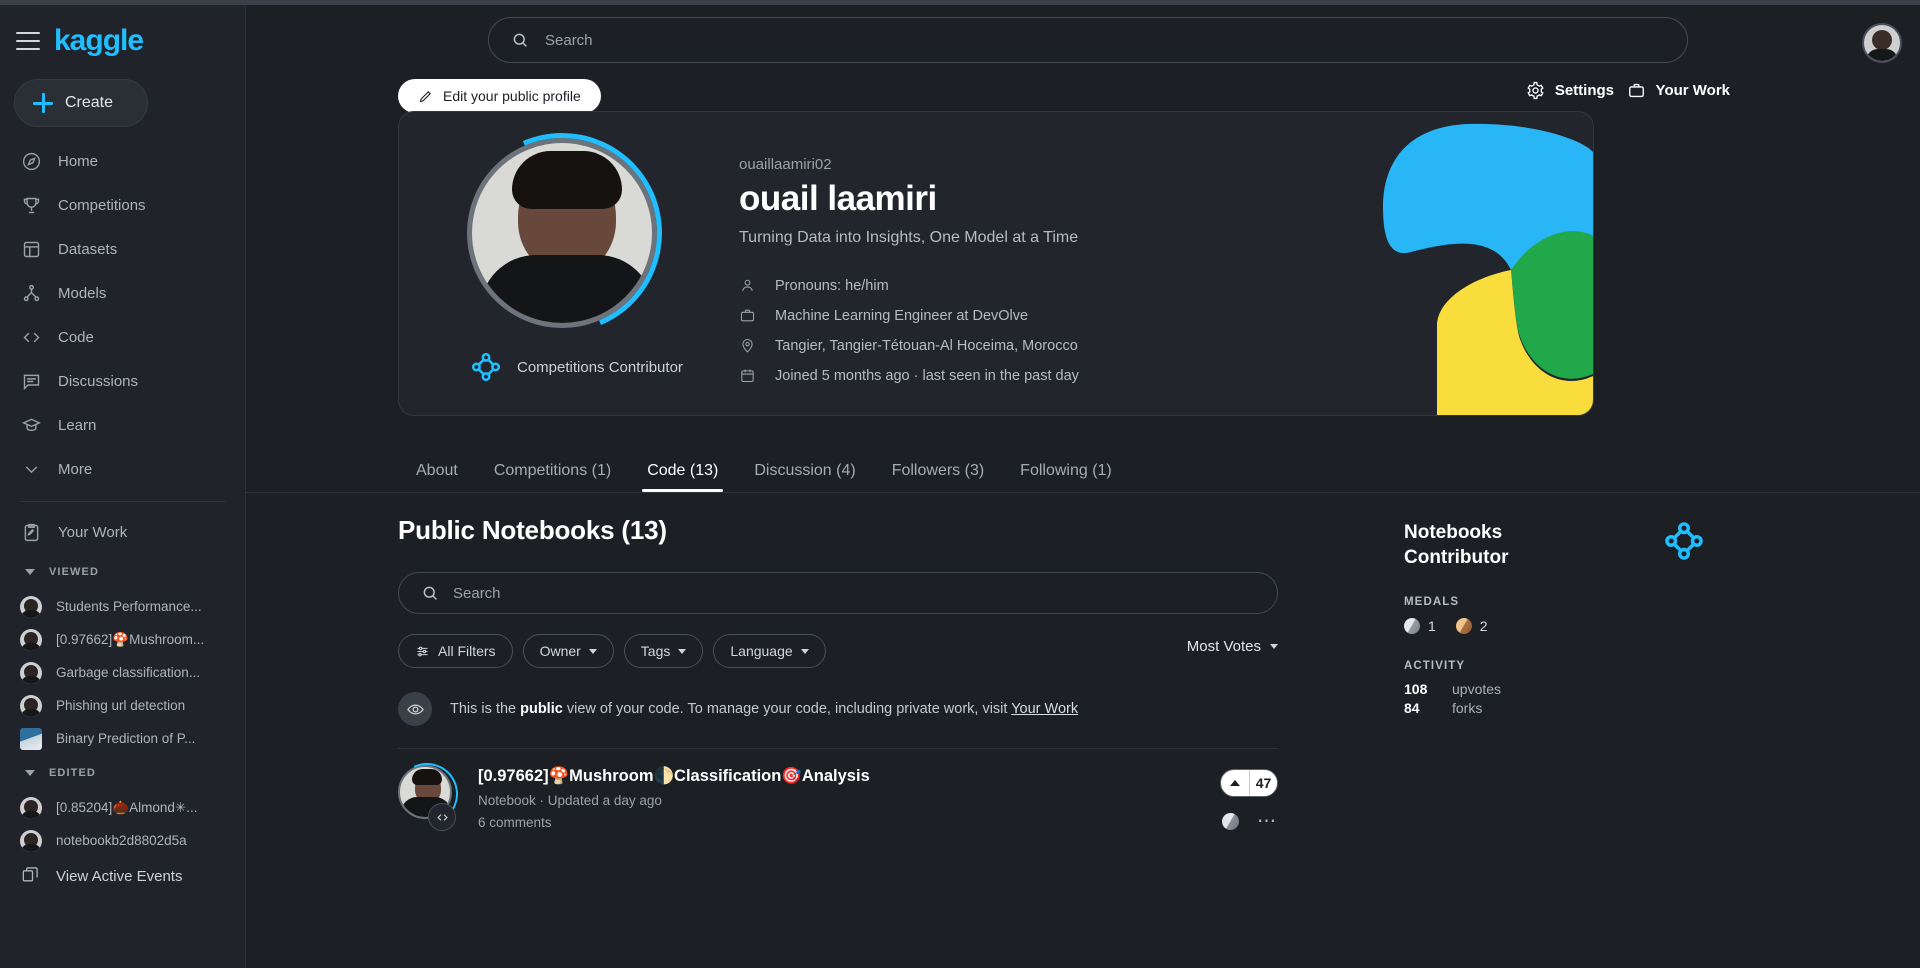 The height and width of the screenshot is (968, 1920). Describe the element at coordinates (1554, 689) in the screenshot. I see `activity-upvotes-row: 108 upvotes` at that location.